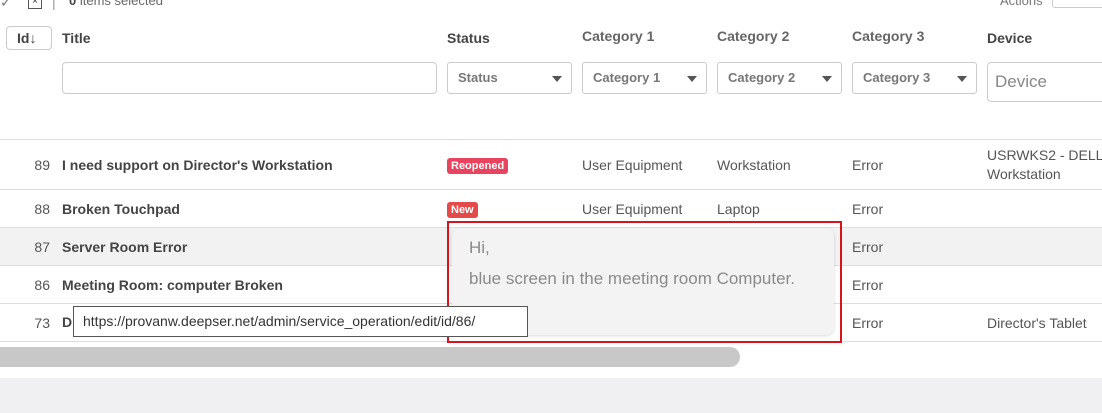 This screenshot has width=1102, height=413. I want to click on row-title: Broken Touchpad, so click(121, 209).